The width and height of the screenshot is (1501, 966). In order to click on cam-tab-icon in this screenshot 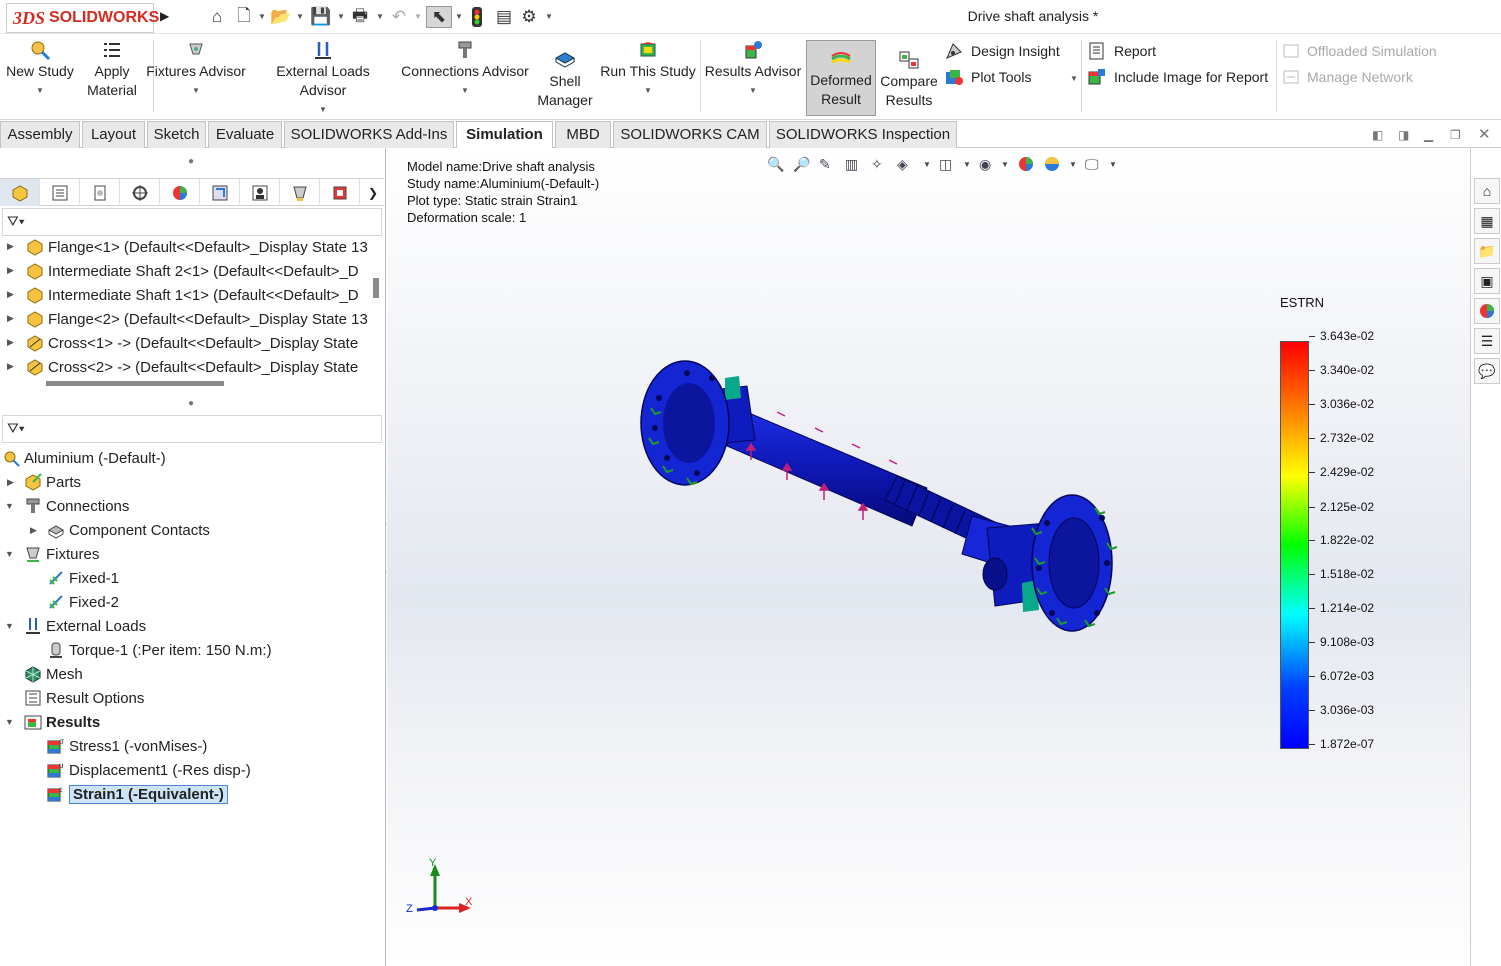, I will do `click(220, 192)`.